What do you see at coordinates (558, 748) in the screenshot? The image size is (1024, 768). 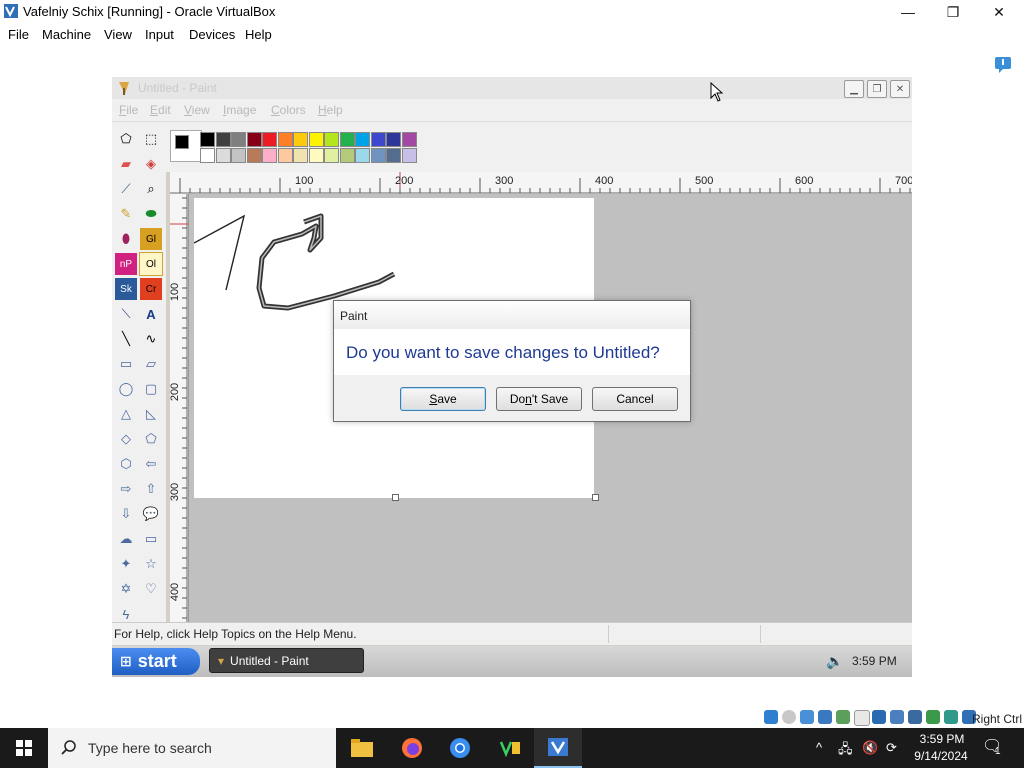 I see `virtualbox-taskbar-icon` at bounding box center [558, 748].